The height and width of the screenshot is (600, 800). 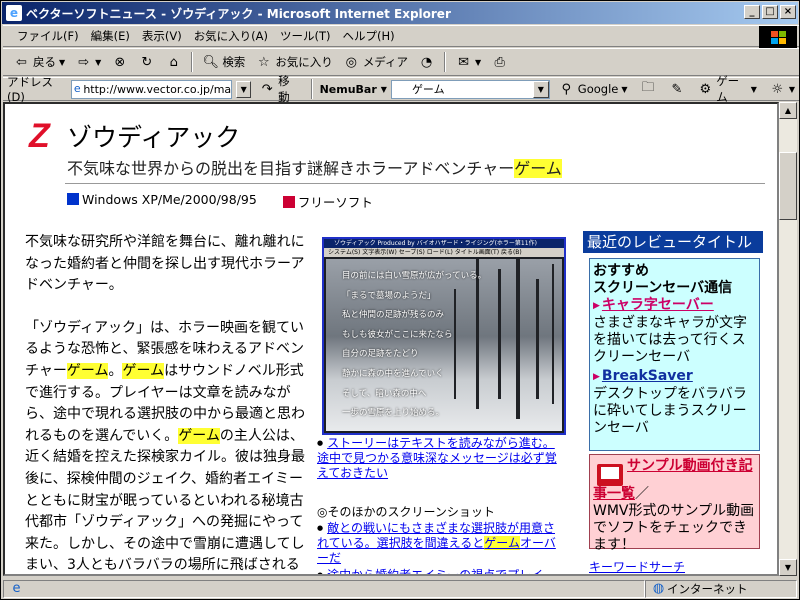 I want to click on bulb-icon: ☼, so click(x=777, y=89).